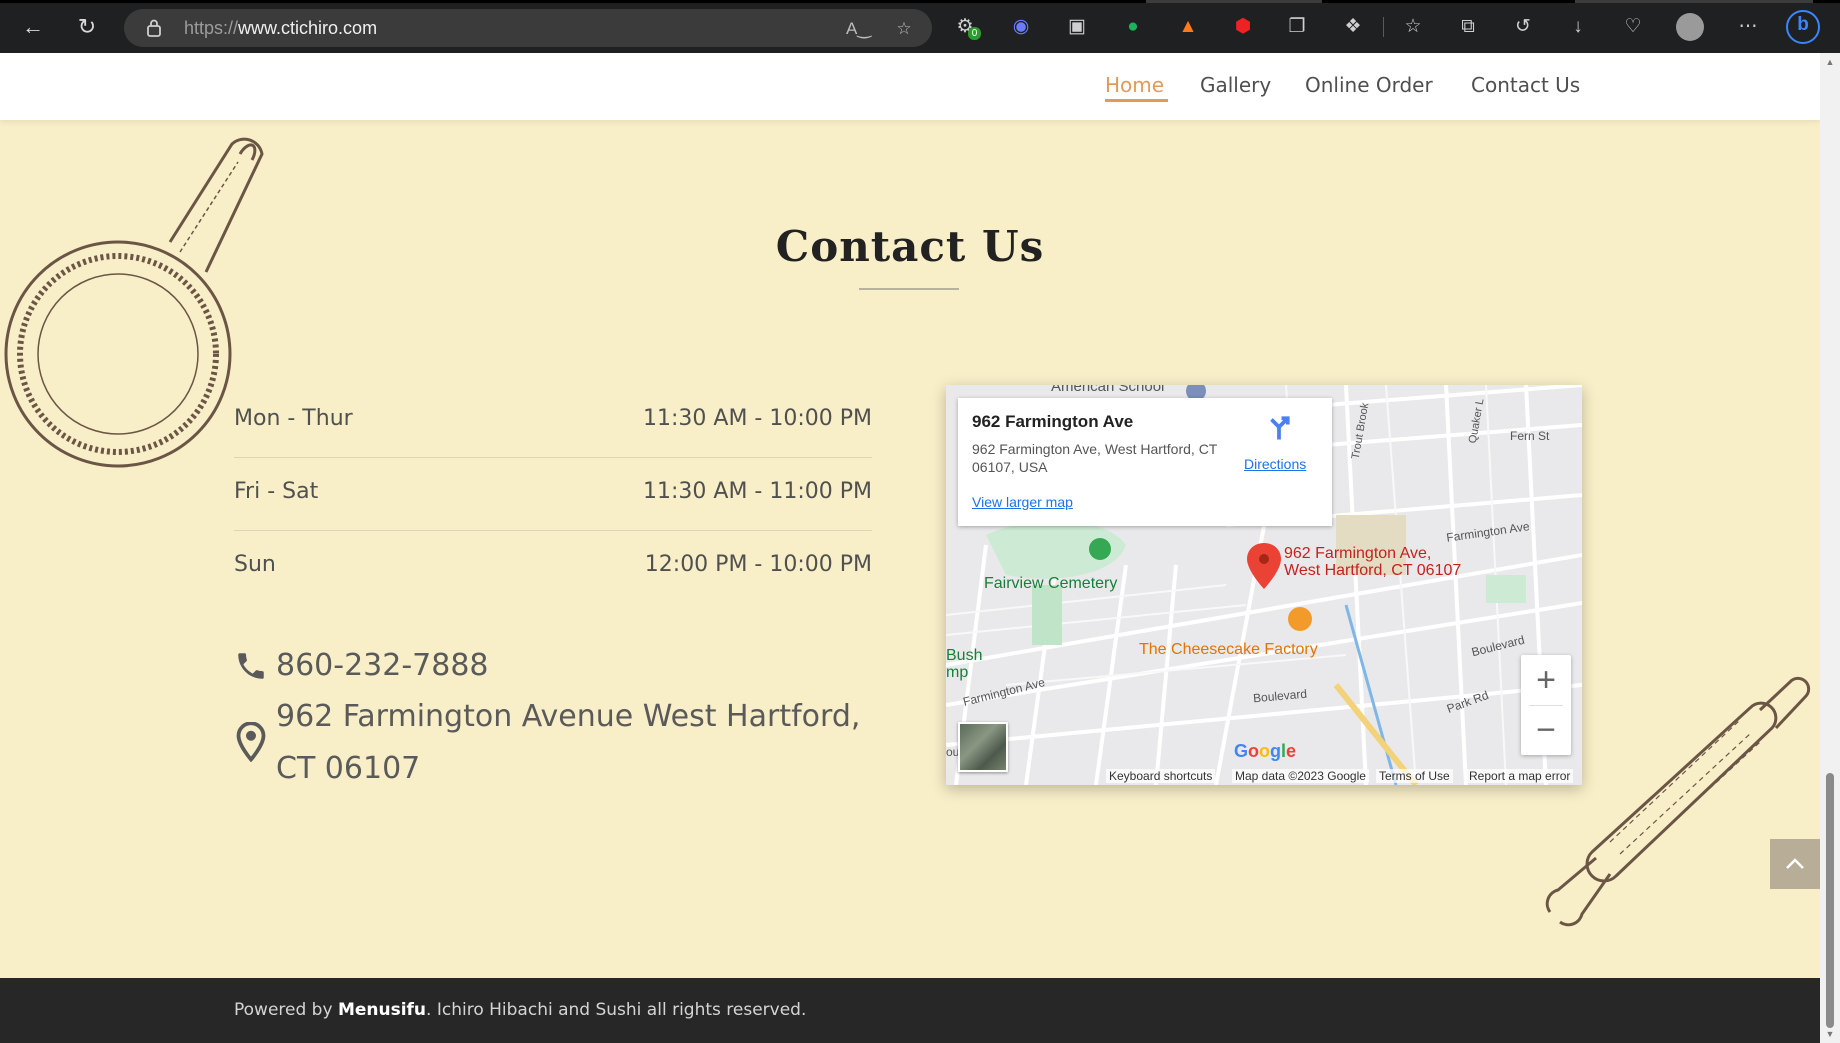 This screenshot has height=1043, width=1840. I want to click on collections-icon: ⧉, so click(1468, 27).